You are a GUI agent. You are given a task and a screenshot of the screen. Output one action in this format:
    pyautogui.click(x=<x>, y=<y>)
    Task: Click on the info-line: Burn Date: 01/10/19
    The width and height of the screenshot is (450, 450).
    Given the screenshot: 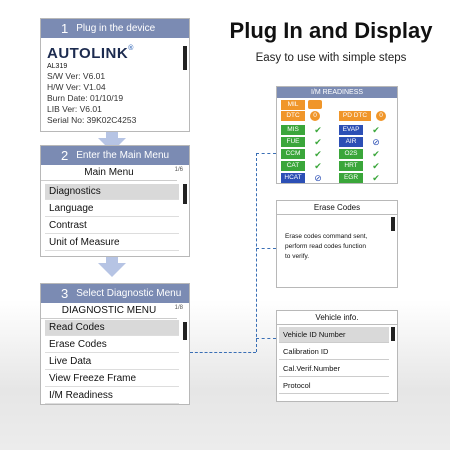 What is the action you would take?
    pyautogui.click(x=85, y=98)
    